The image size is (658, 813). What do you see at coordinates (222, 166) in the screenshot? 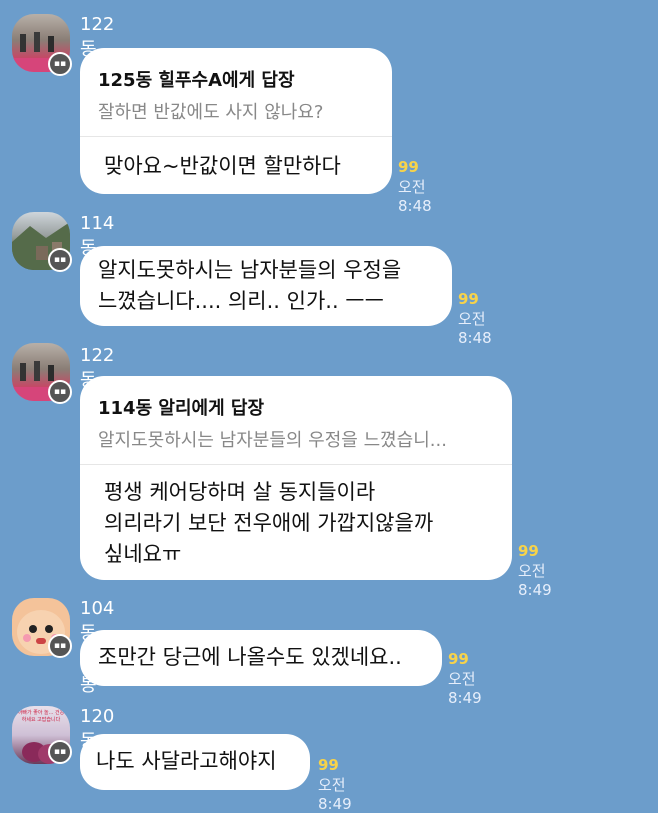
I see `message-text: 맞아요~반값이면 할만하다` at bounding box center [222, 166].